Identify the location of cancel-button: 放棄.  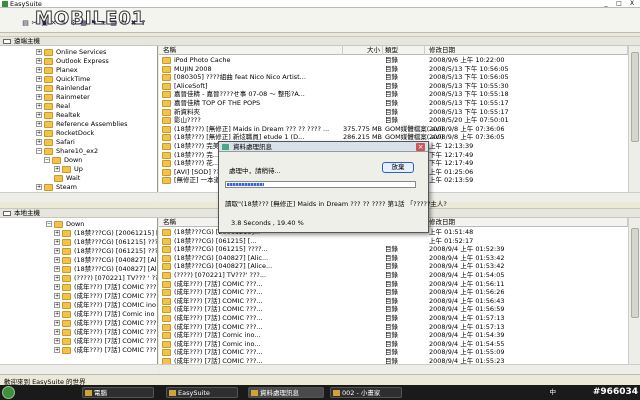
(398, 167).